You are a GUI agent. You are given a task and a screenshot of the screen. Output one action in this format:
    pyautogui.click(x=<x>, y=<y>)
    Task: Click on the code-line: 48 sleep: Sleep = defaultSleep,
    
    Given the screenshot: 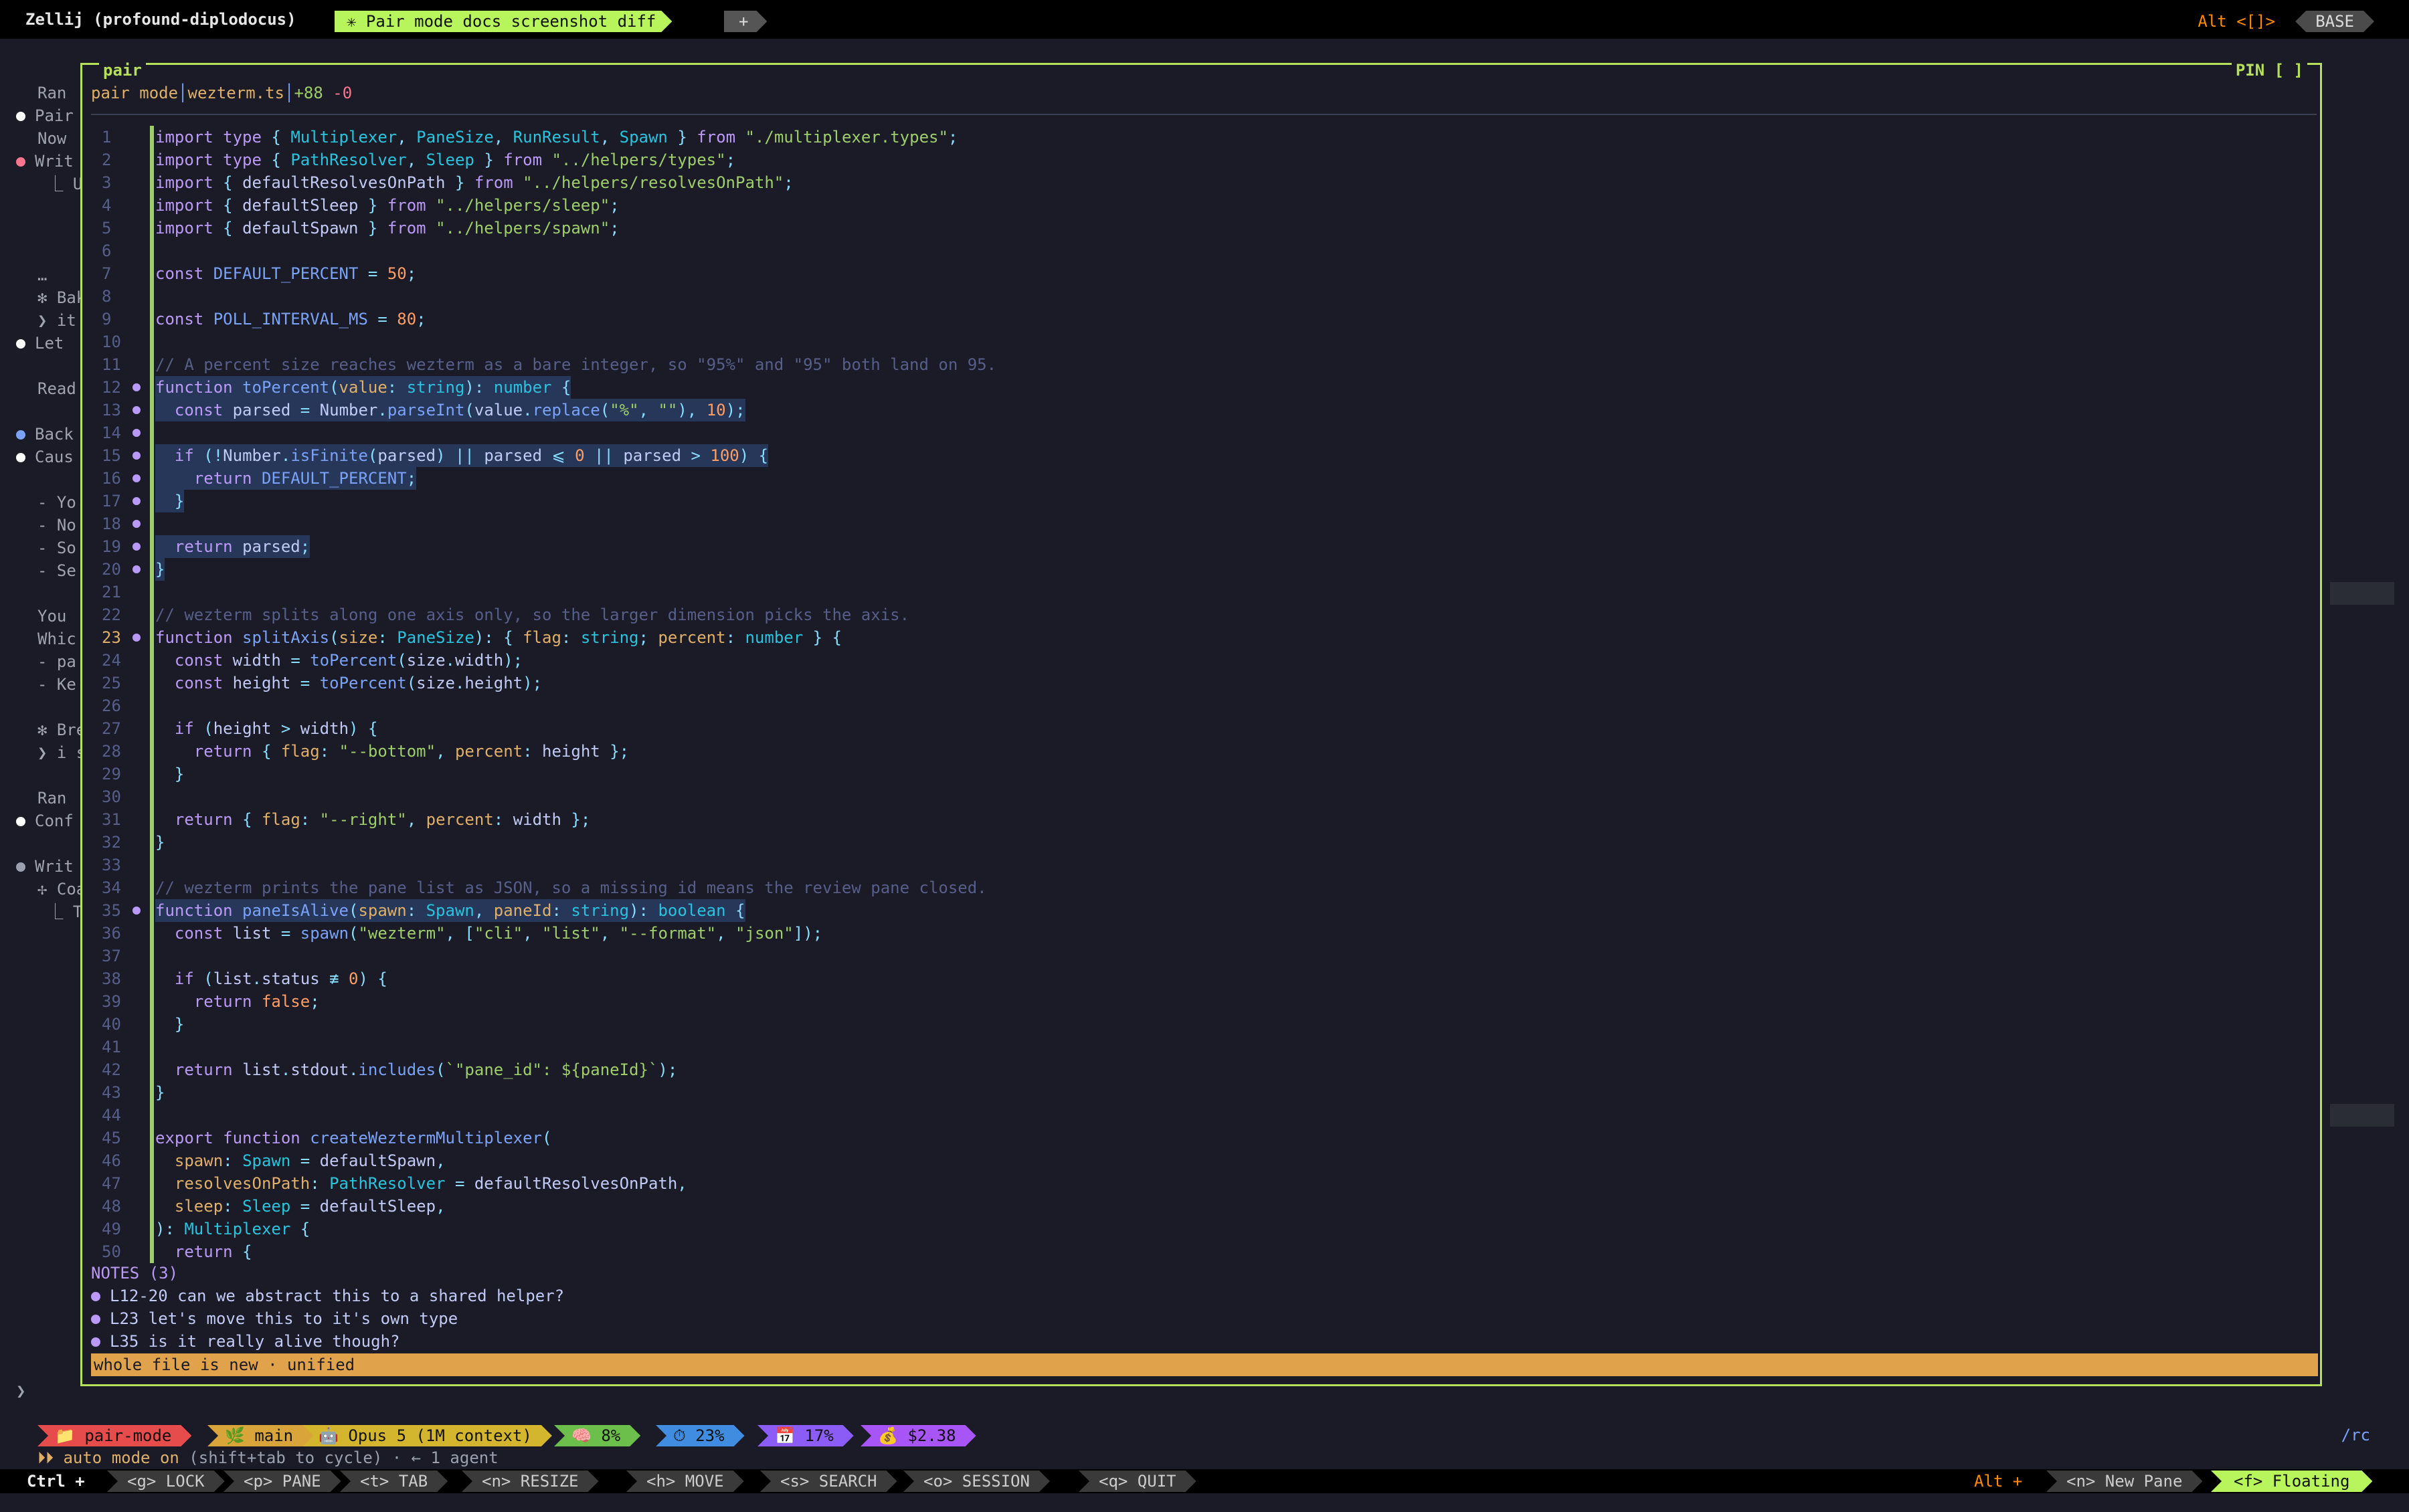 What is the action you would take?
    pyautogui.click(x=1202, y=1206)
    